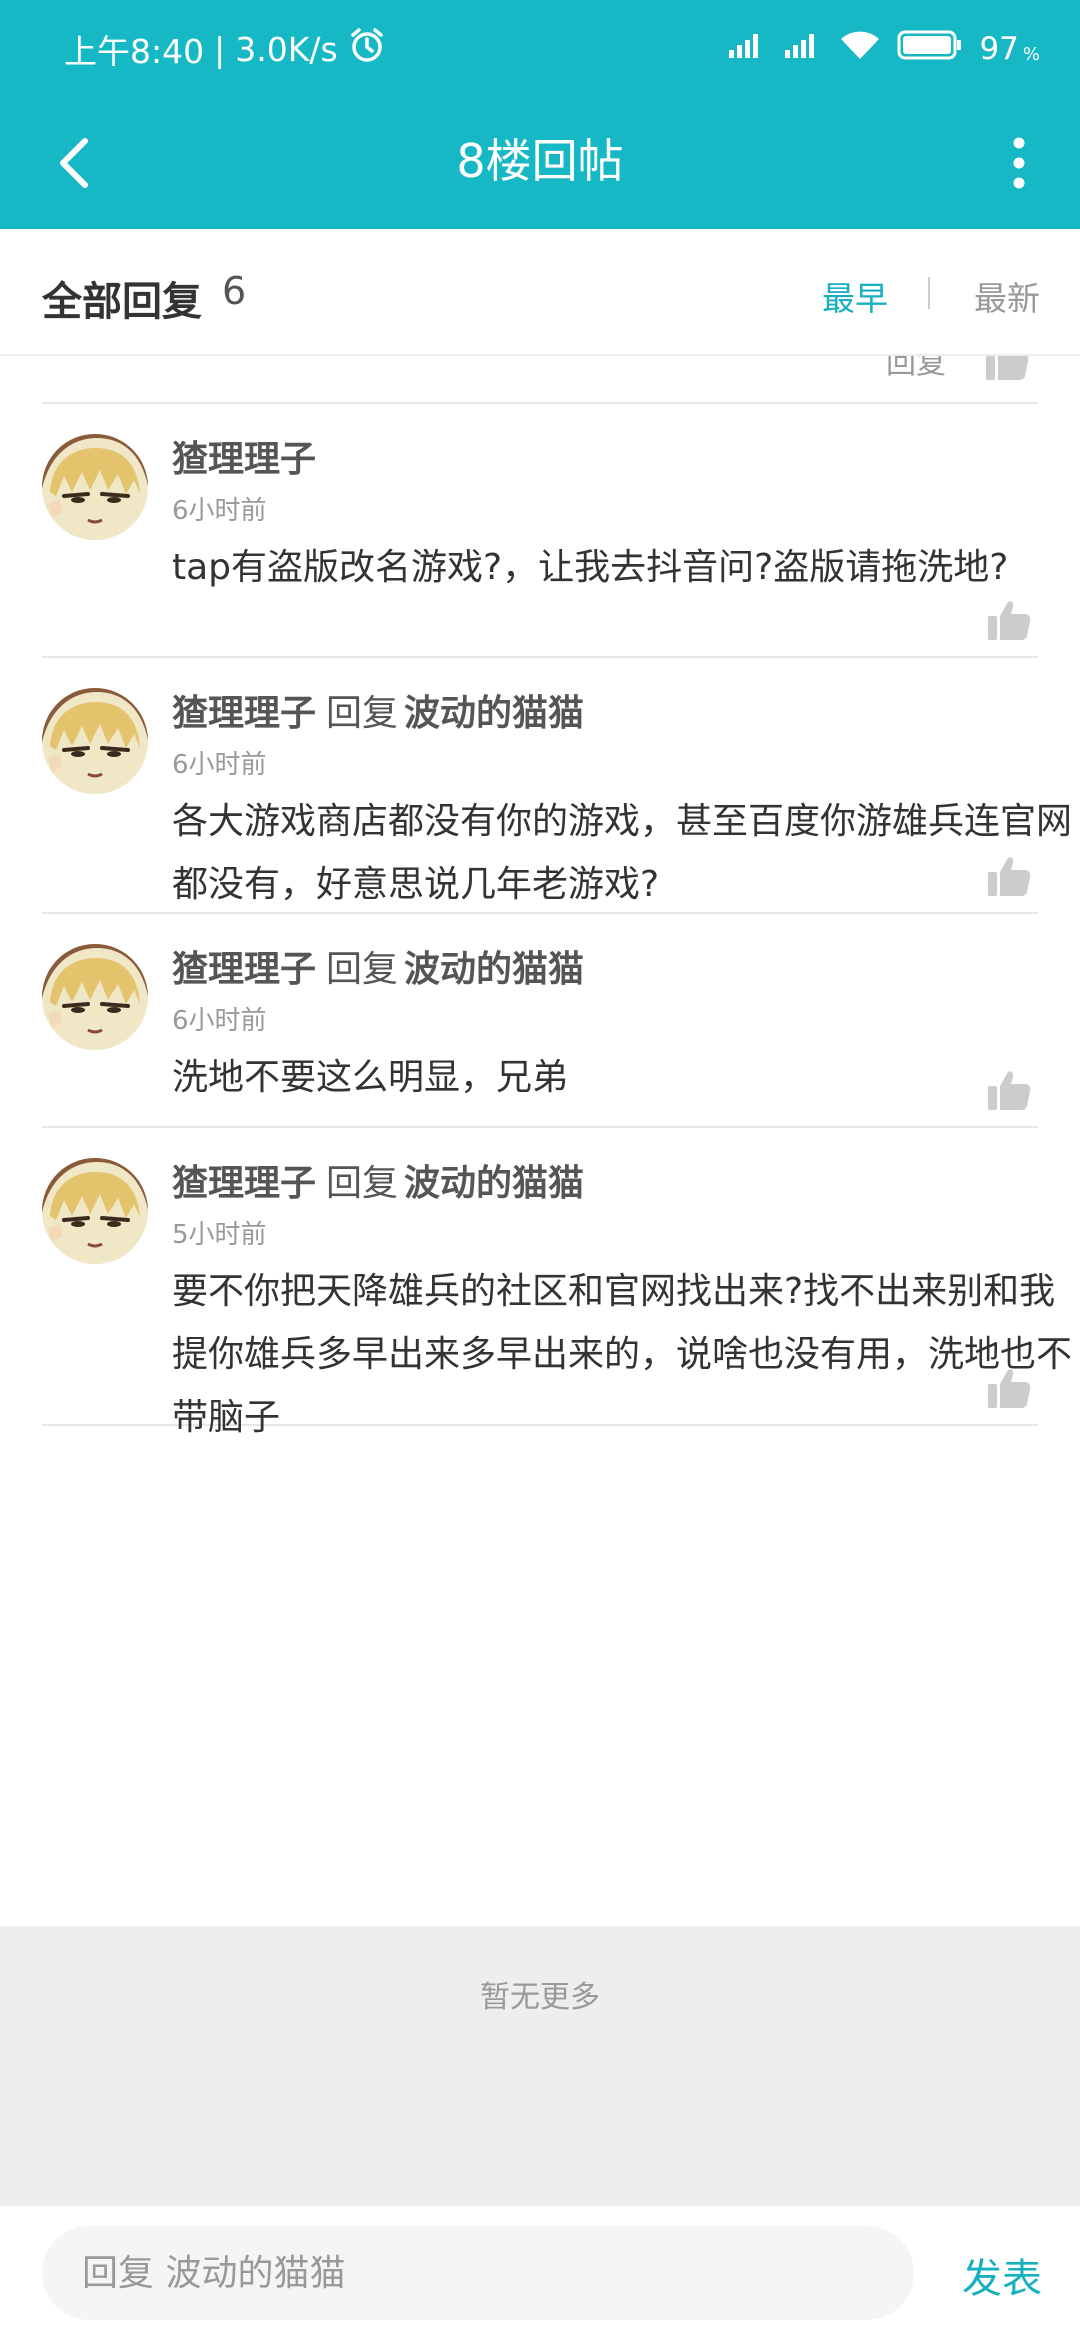 Image resolution: width=1080 pixels, height=2340 pixels. What do you see at coordinates (219, 1235) in the screenshot?
I see `reply-time: 5小时前` at bounding box center [219, 1235].